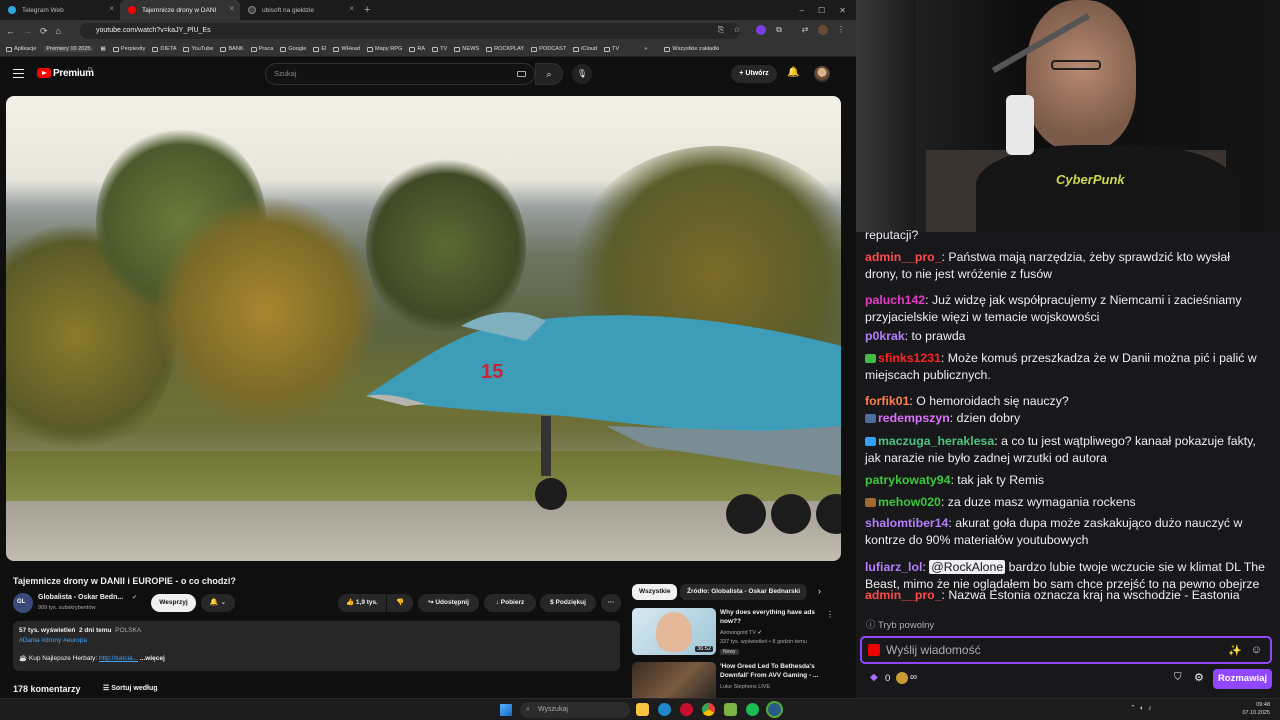  Describe the element at coordinates (521, 74) in the screenshot. I see `keyboard-icon` at that location.